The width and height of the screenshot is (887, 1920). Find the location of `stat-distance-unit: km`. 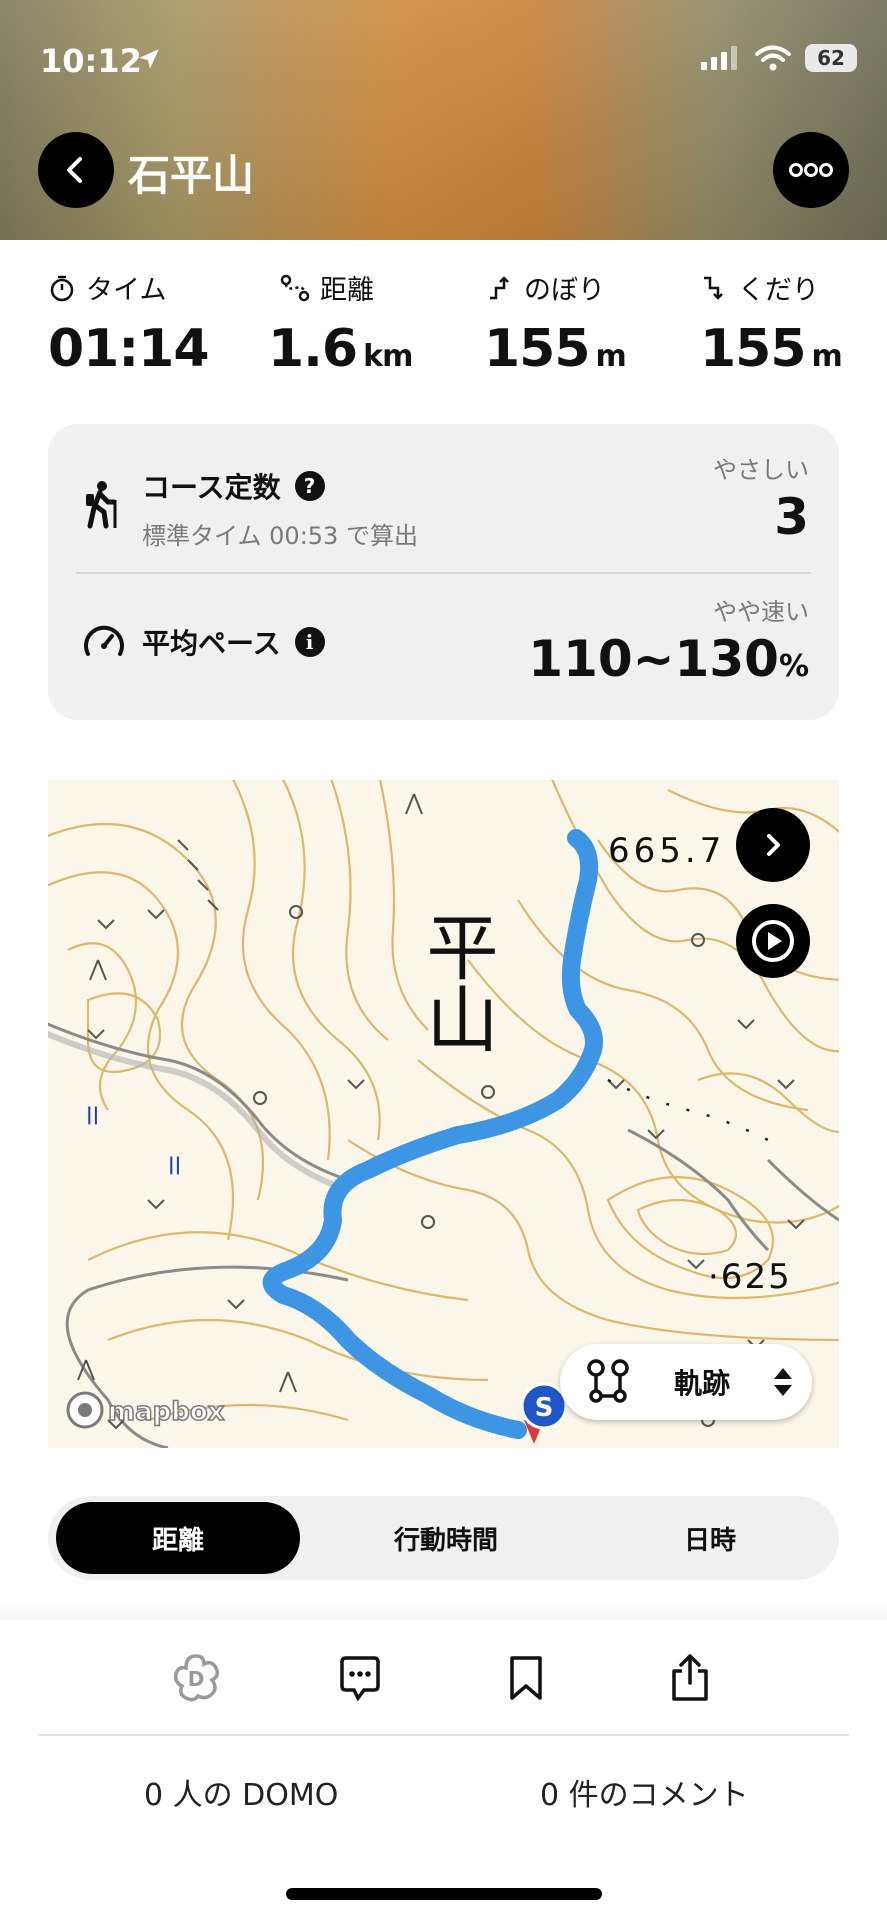

stat-distance-unit: km is located at coordinates (388, 356).